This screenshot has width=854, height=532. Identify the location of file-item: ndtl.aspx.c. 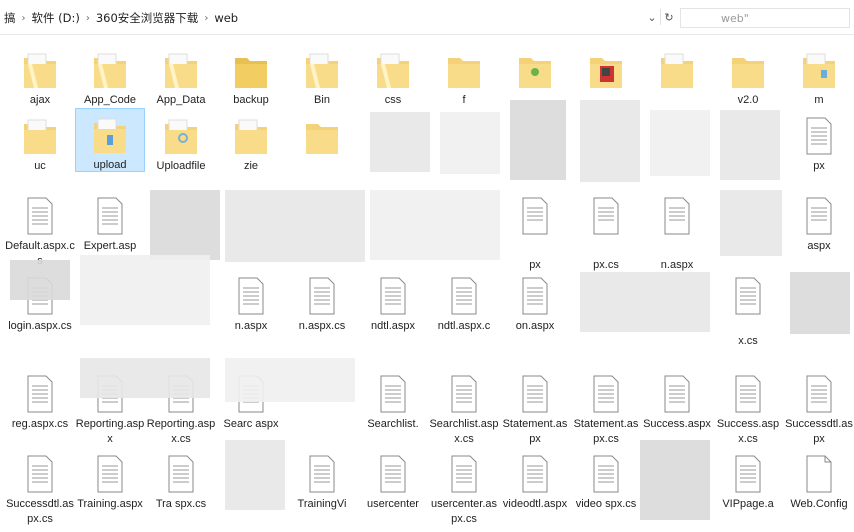
(464, 302).